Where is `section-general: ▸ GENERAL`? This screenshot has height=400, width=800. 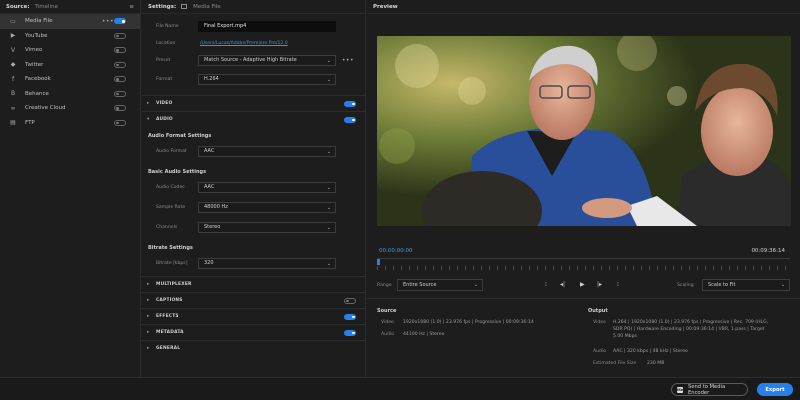 section-general: ▸ GENERAL is located at coordinates (254, 348).